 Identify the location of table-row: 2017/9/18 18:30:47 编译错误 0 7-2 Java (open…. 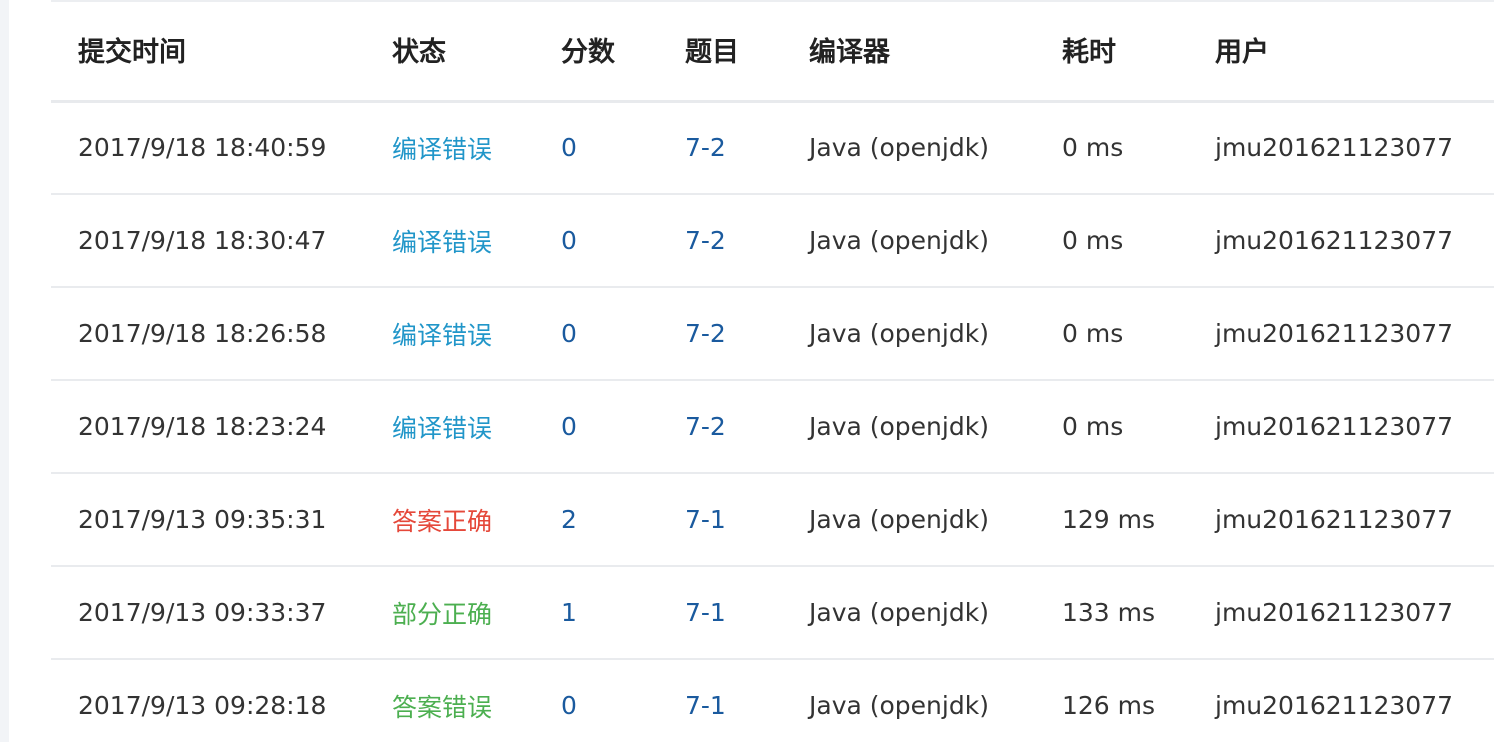
(772, 240).